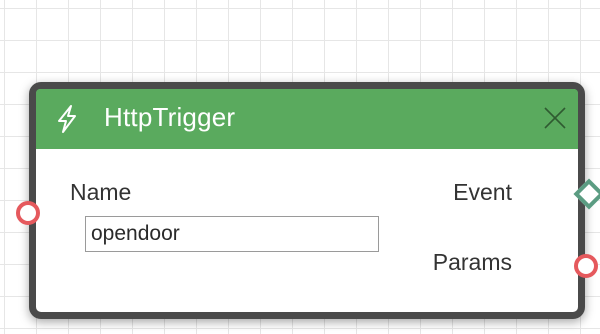 The height and width of the screenshot is (334, 600). I want to click on name-label: Name, so click(101, 192).